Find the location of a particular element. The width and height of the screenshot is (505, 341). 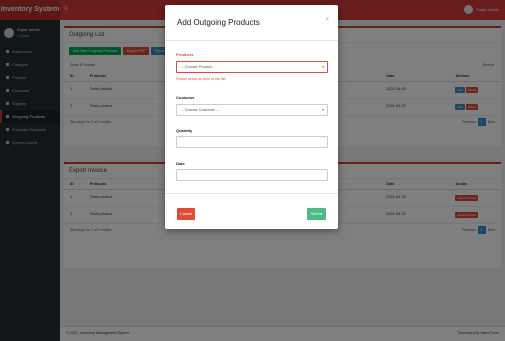

date-label: Date is located at coordinates (180, 163).